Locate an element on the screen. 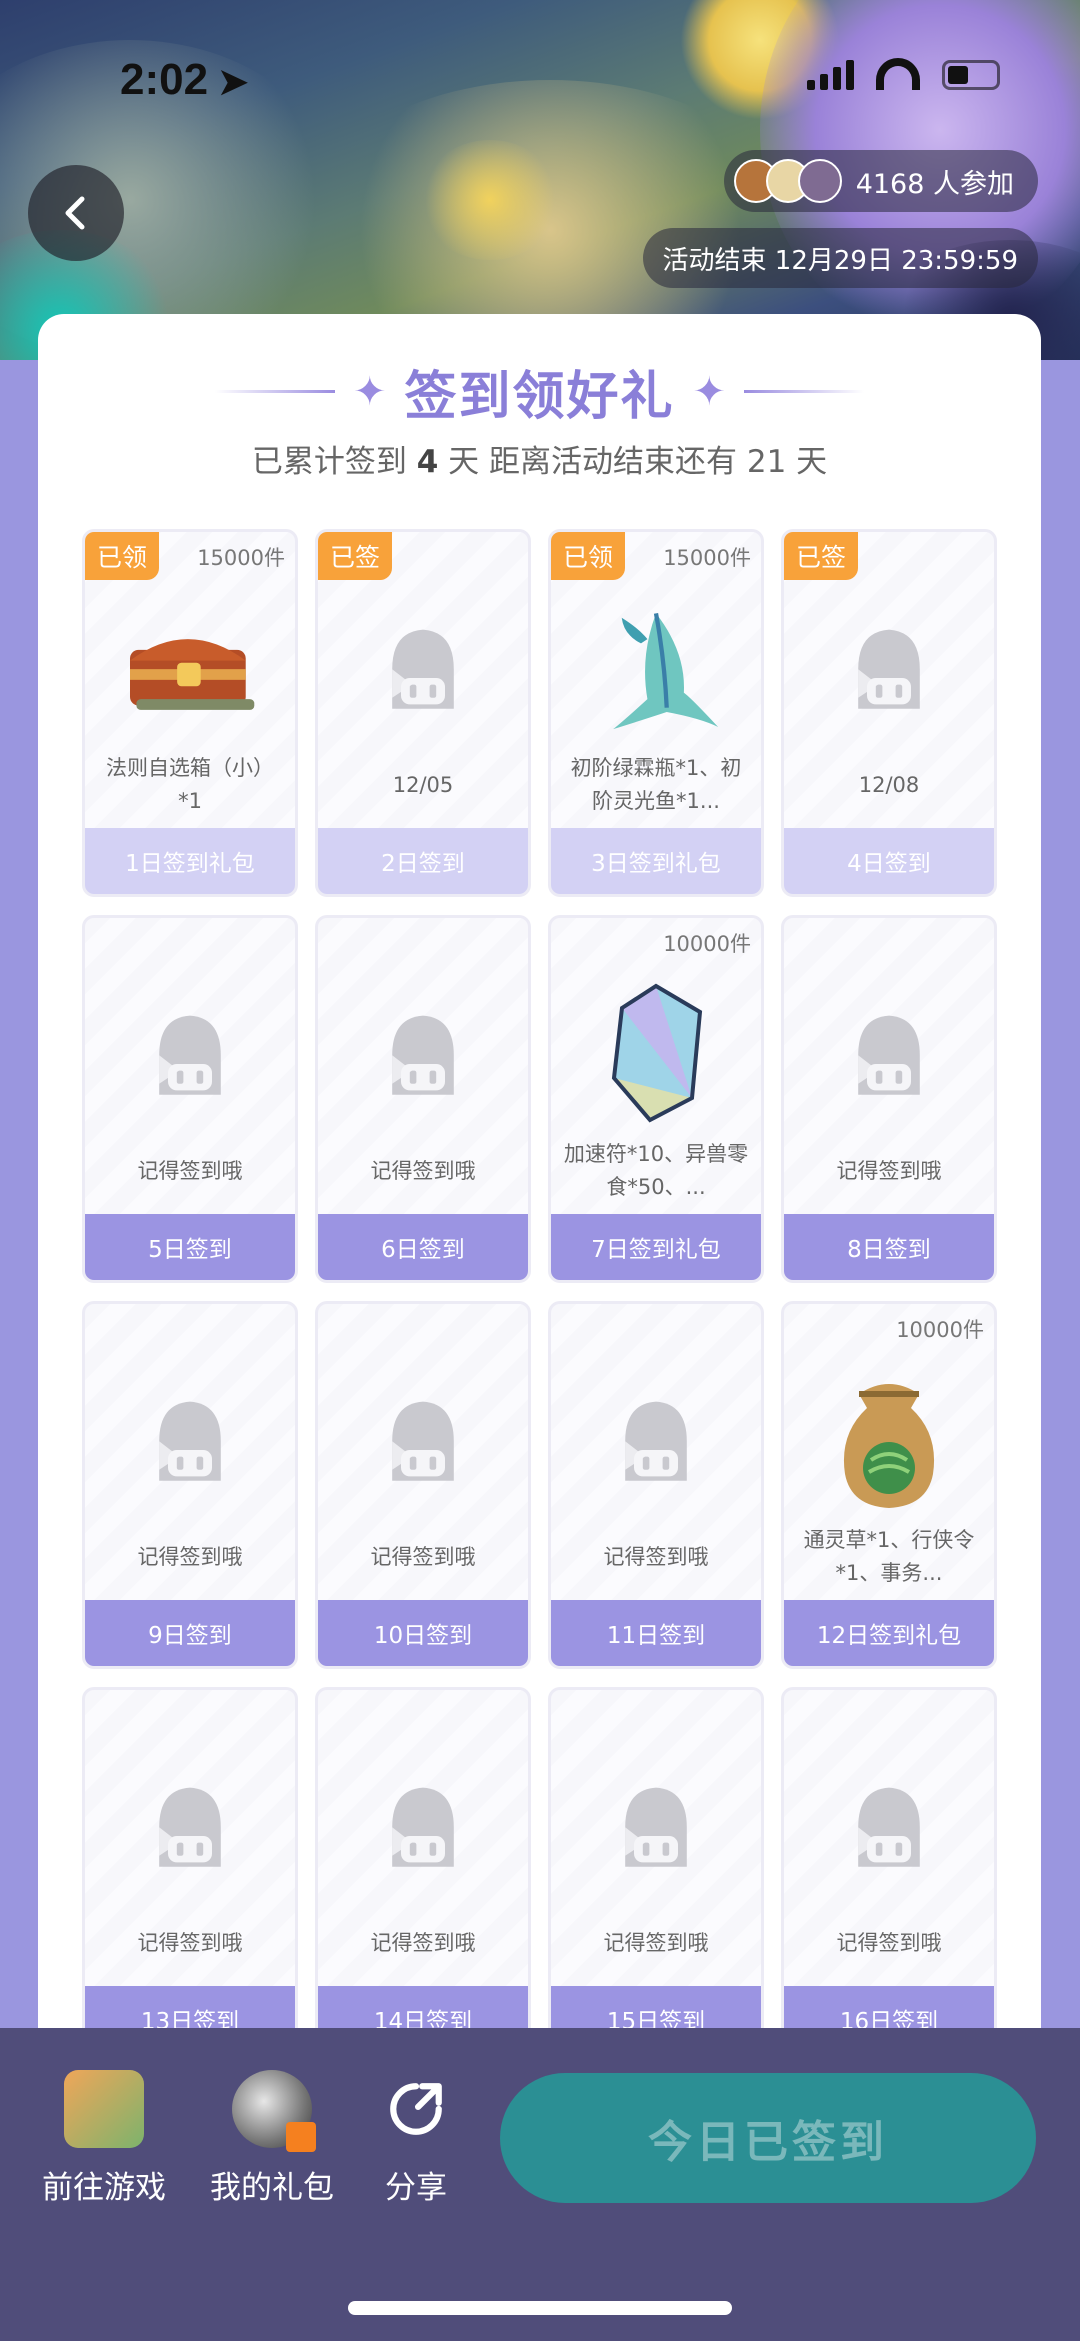 The width and height of the screenshot is (1080, 2341). checkin-day-card: 记得签到哦 5日签到 is located at coordinates (190, 1099).